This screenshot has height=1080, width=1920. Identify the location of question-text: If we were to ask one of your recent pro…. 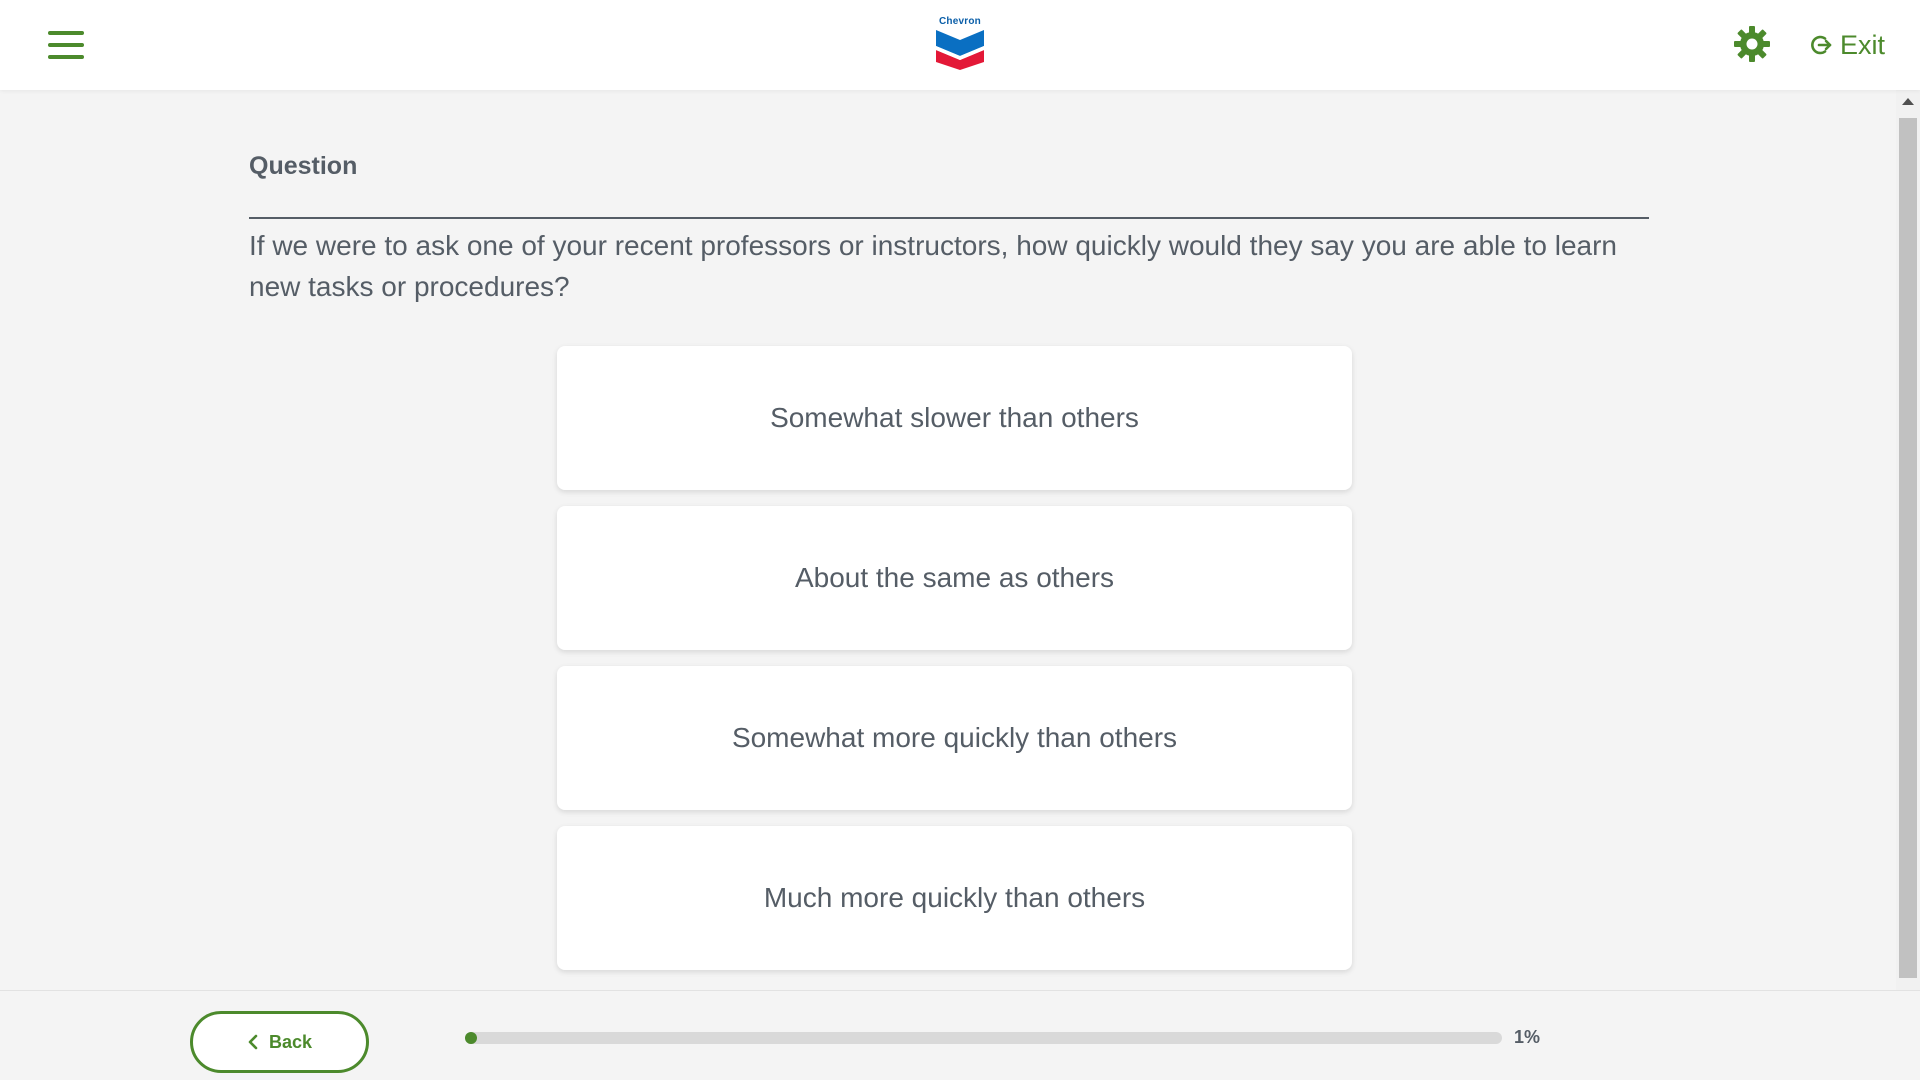
(933, 266).